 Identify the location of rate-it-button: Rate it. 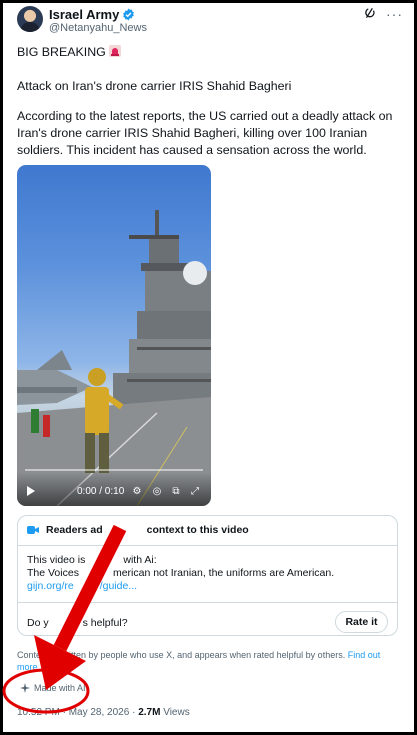
(361, 622).